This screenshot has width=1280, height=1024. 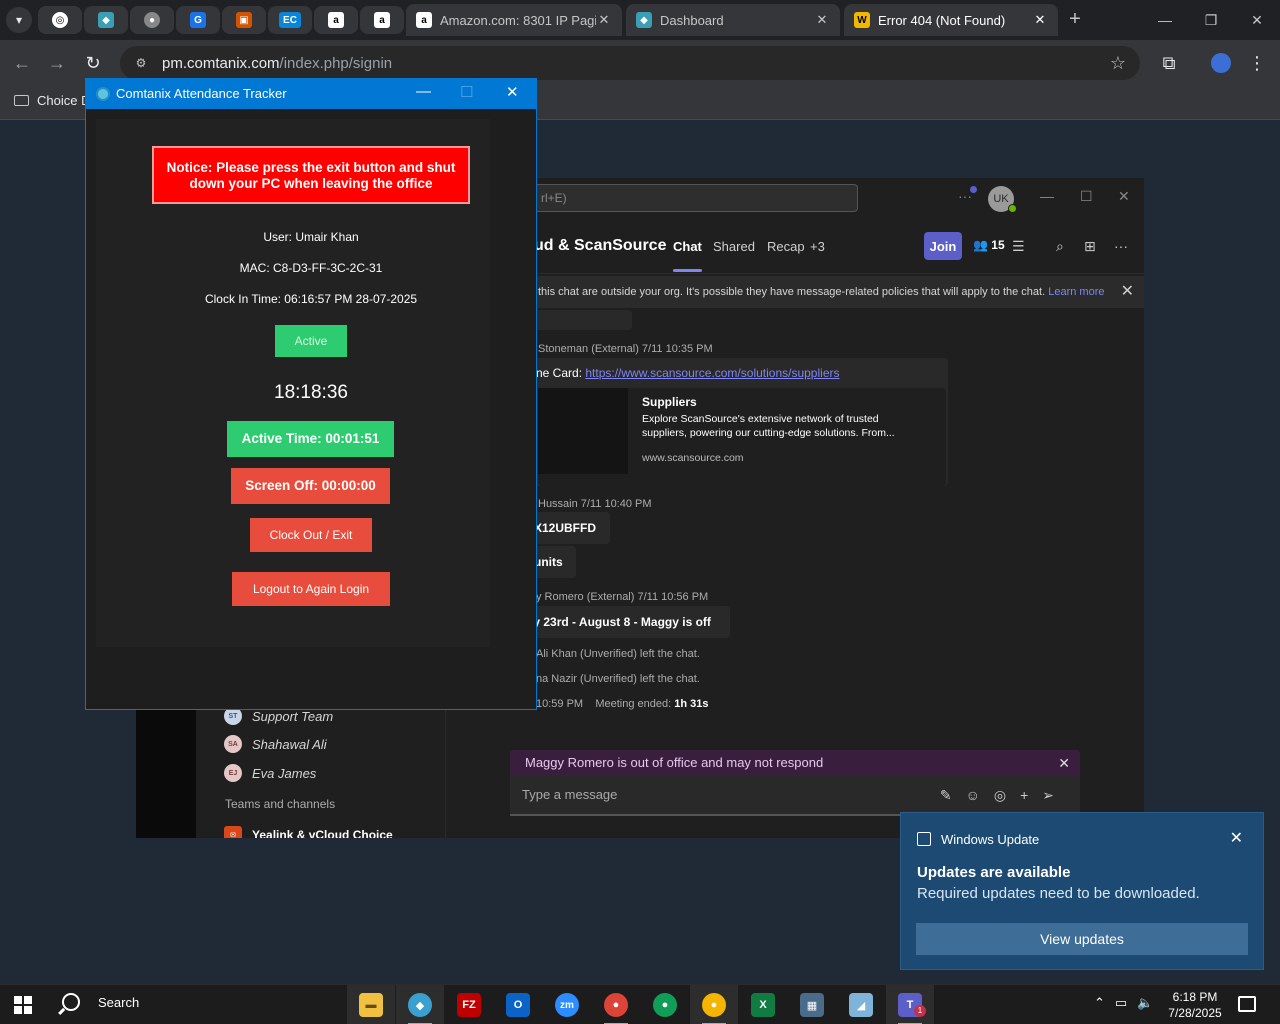 What do you see at coordinates (786, 246) in the screenshot?
I see `tab-recap: Recap` at bounding box center [786, 246].